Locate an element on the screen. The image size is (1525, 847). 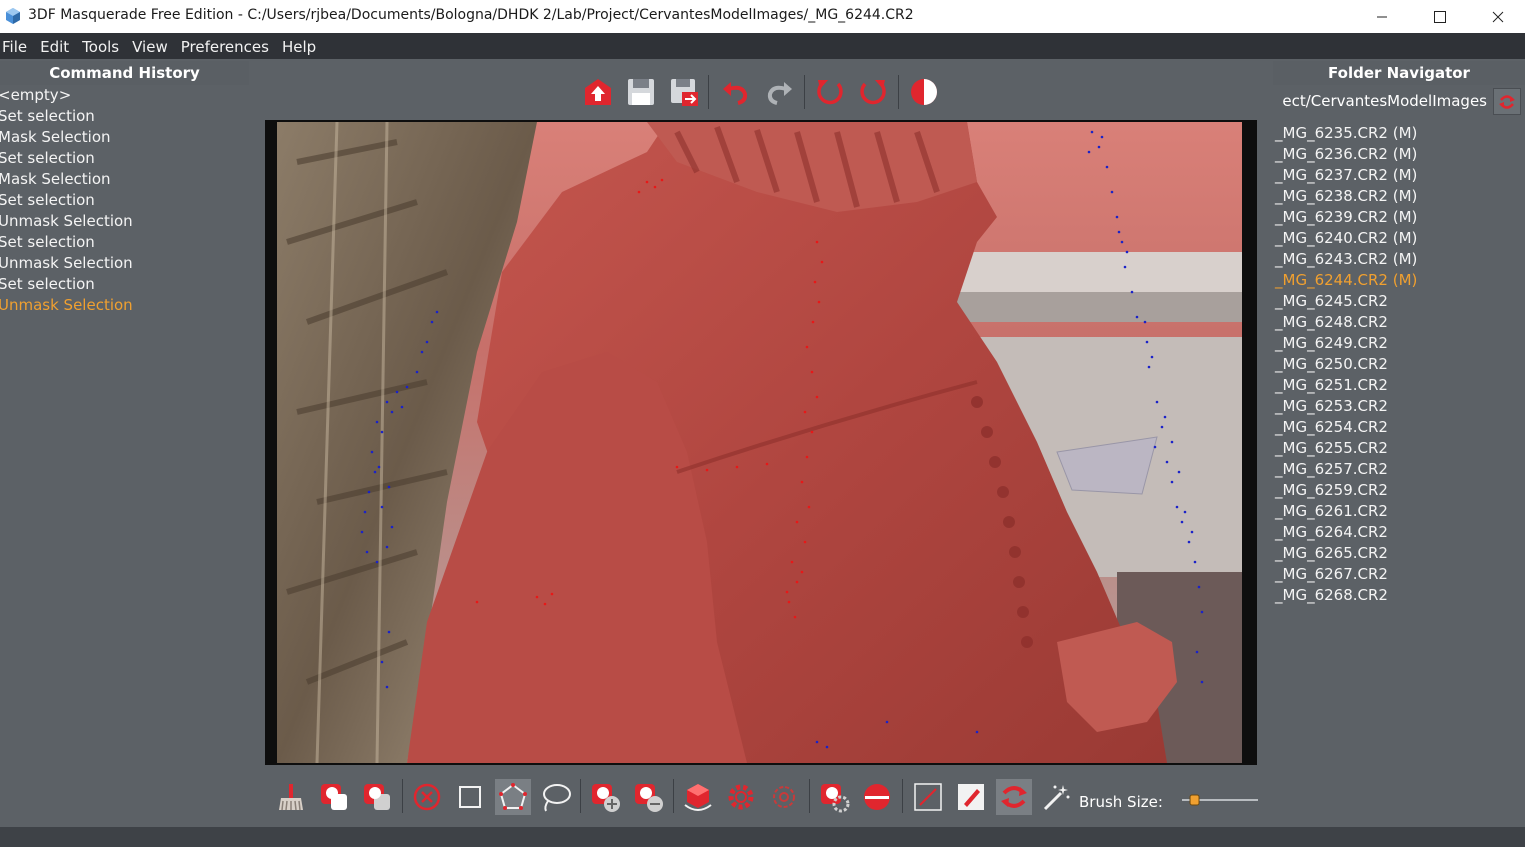
close-button is located at coordinates (1497, 16).